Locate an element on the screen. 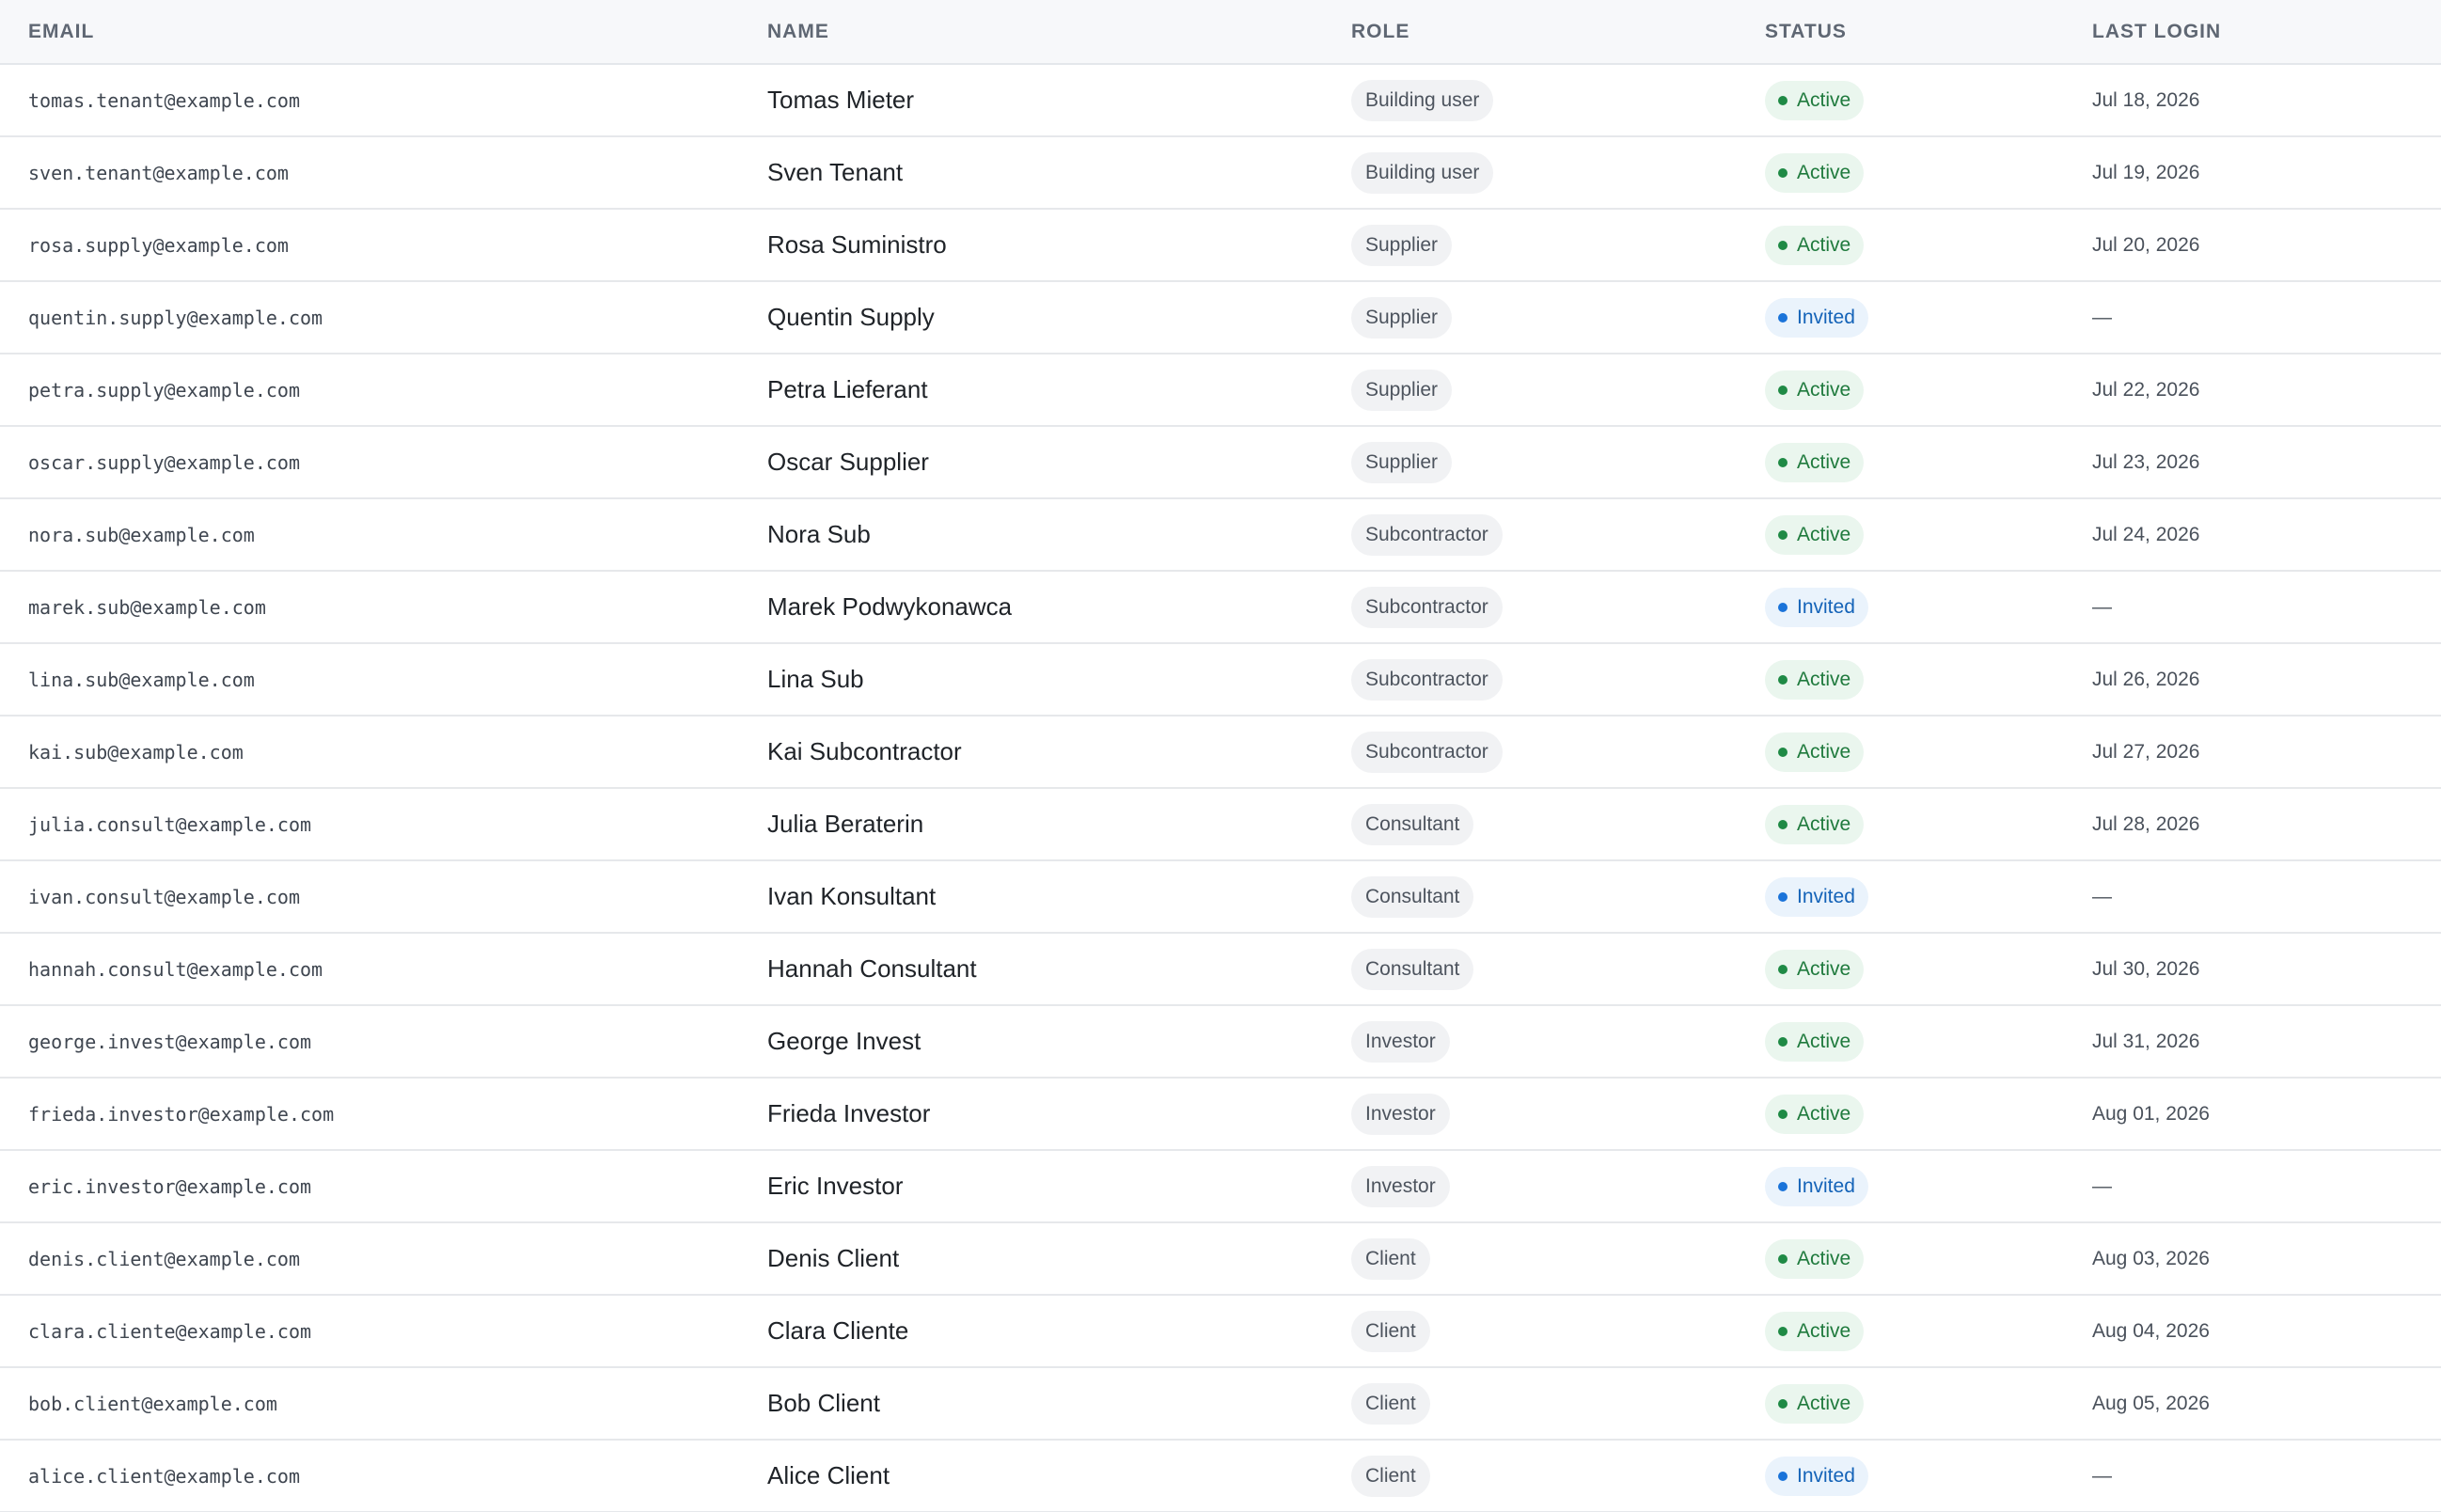  email-cell: petra.supply@example.com is located at coordinates (370, 390).